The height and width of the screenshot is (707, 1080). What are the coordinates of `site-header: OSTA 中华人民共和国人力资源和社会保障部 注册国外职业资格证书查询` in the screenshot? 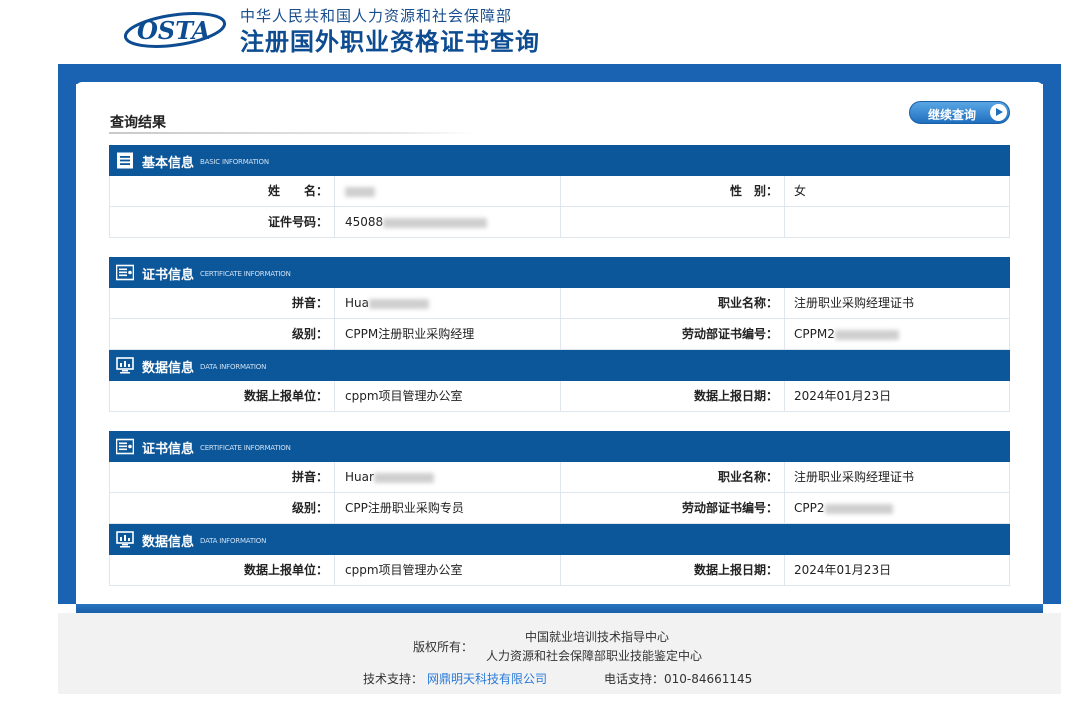 It's located at (540, 32).